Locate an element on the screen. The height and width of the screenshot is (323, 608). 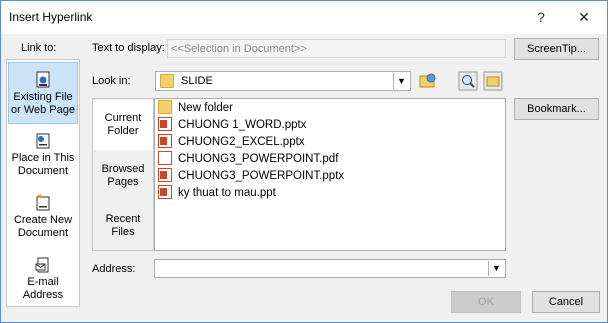
list-item: ky thuat to mau.ppt is located at coordinates (217, 193).